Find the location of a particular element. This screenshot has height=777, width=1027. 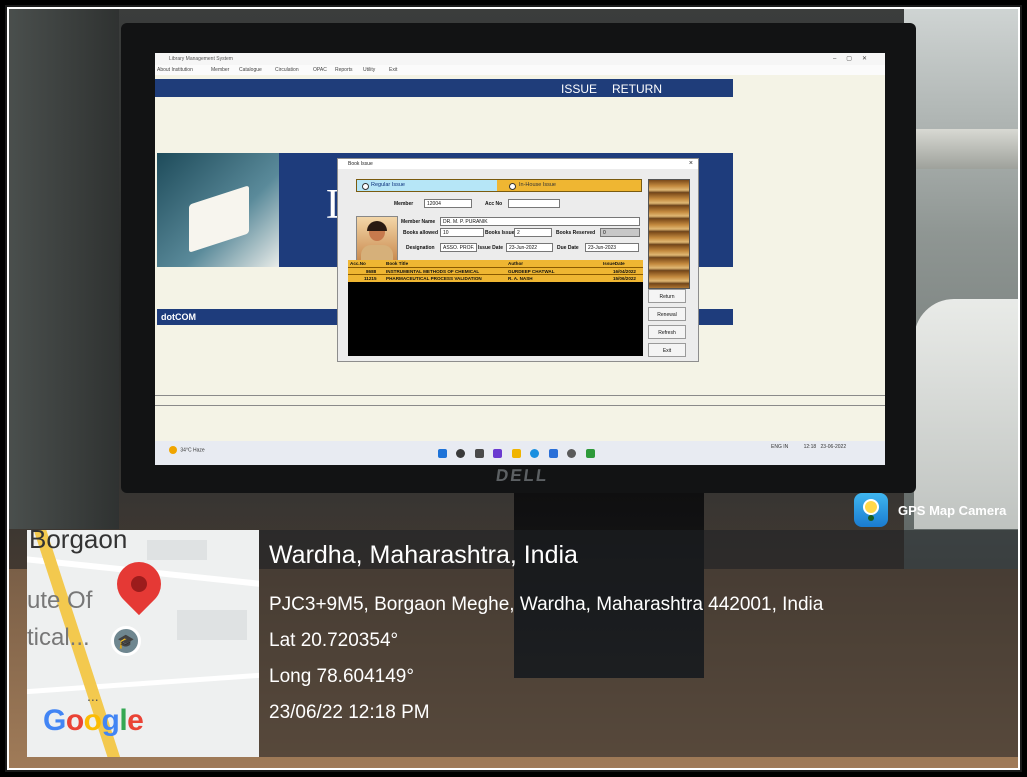

tab-inhouse-issue: In-House Issue is located at coordinates (537, 185).